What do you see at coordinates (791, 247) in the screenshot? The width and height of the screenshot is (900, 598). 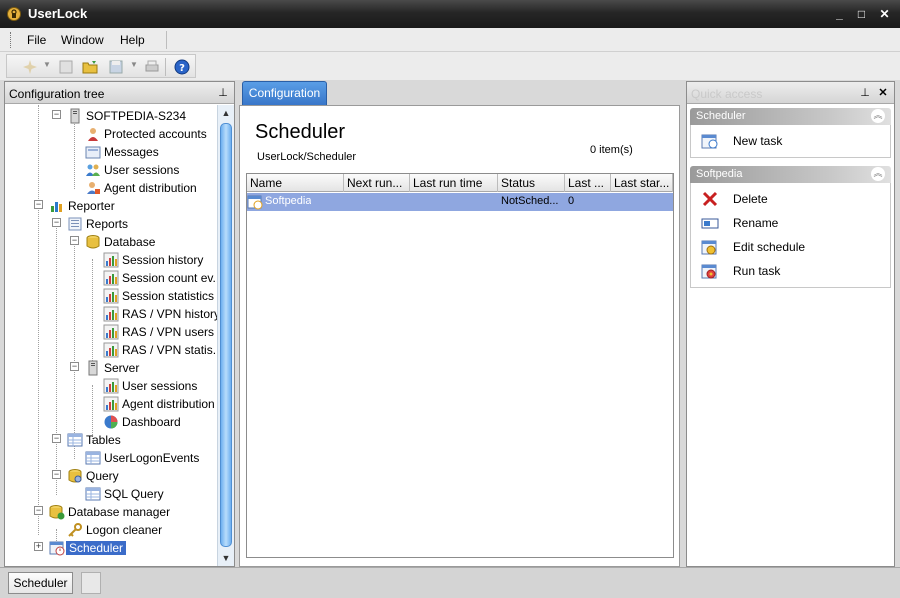 I see `edit-schedule-action: Edit schedule` at bounding box center [791, 247].